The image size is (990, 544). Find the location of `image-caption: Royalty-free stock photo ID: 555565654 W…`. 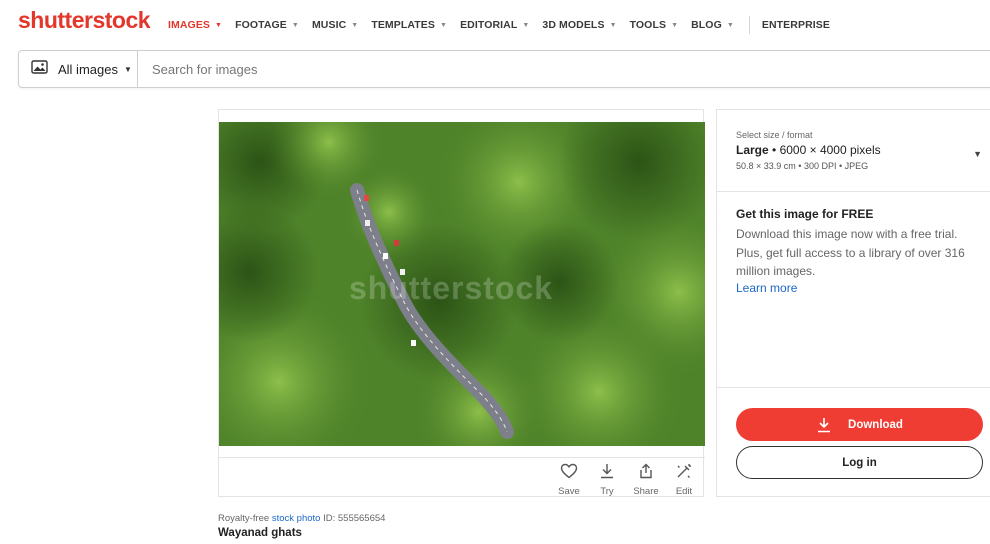

image-caption: Royalty-free stock photo ID: 555565654 W… is located at coordinates (301, 526).